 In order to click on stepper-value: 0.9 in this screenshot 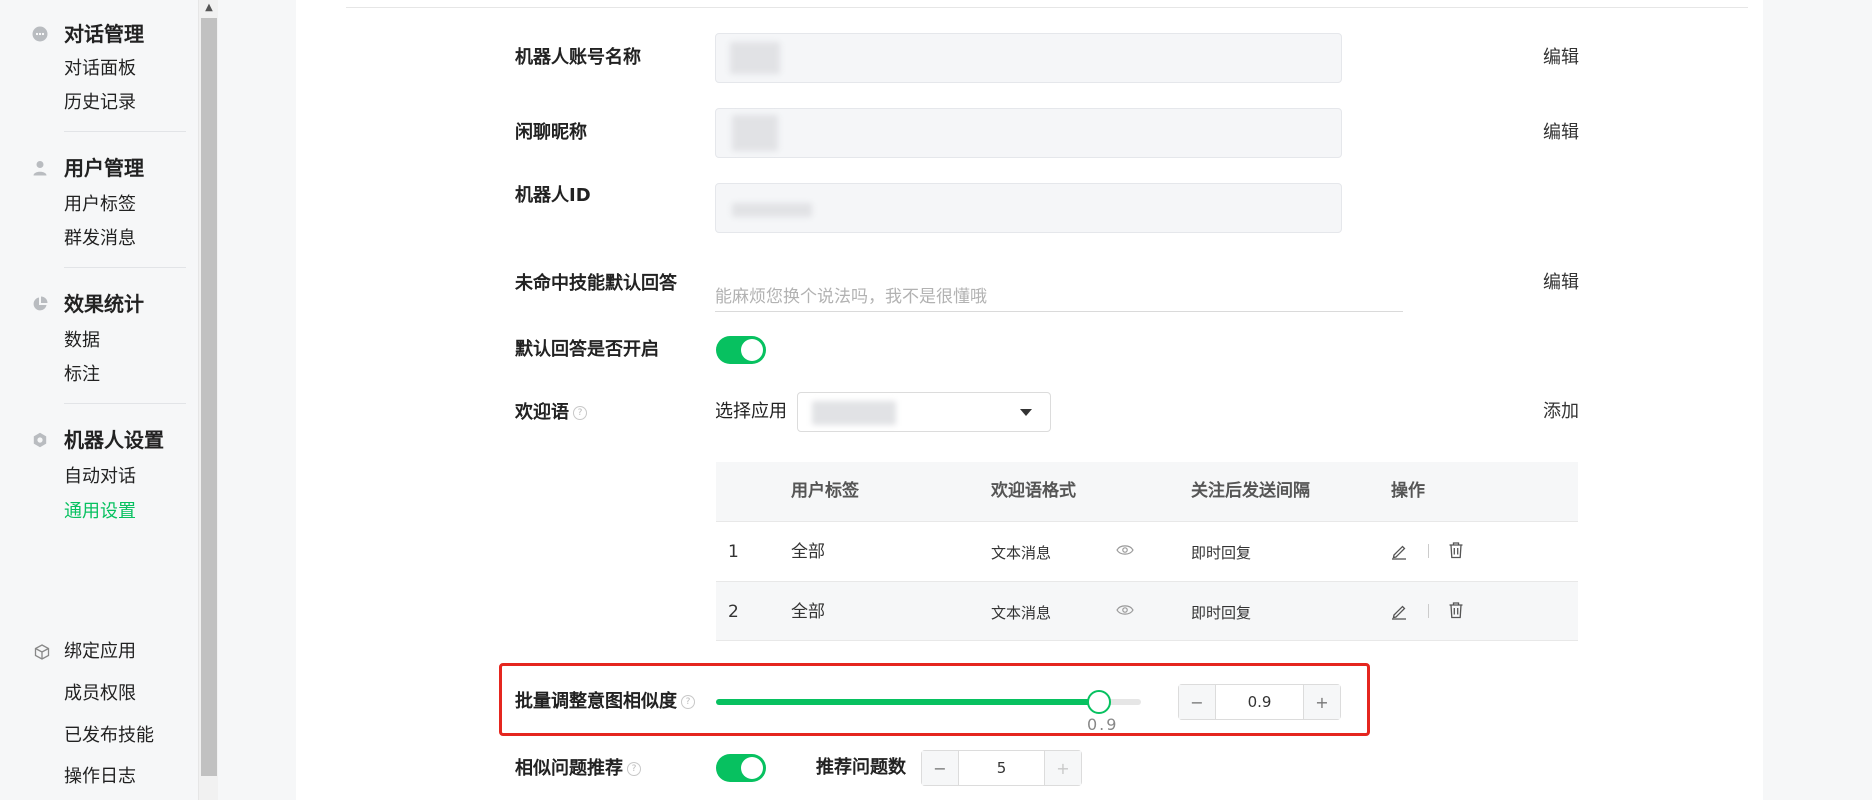, I will do `click(1259, 702)`.